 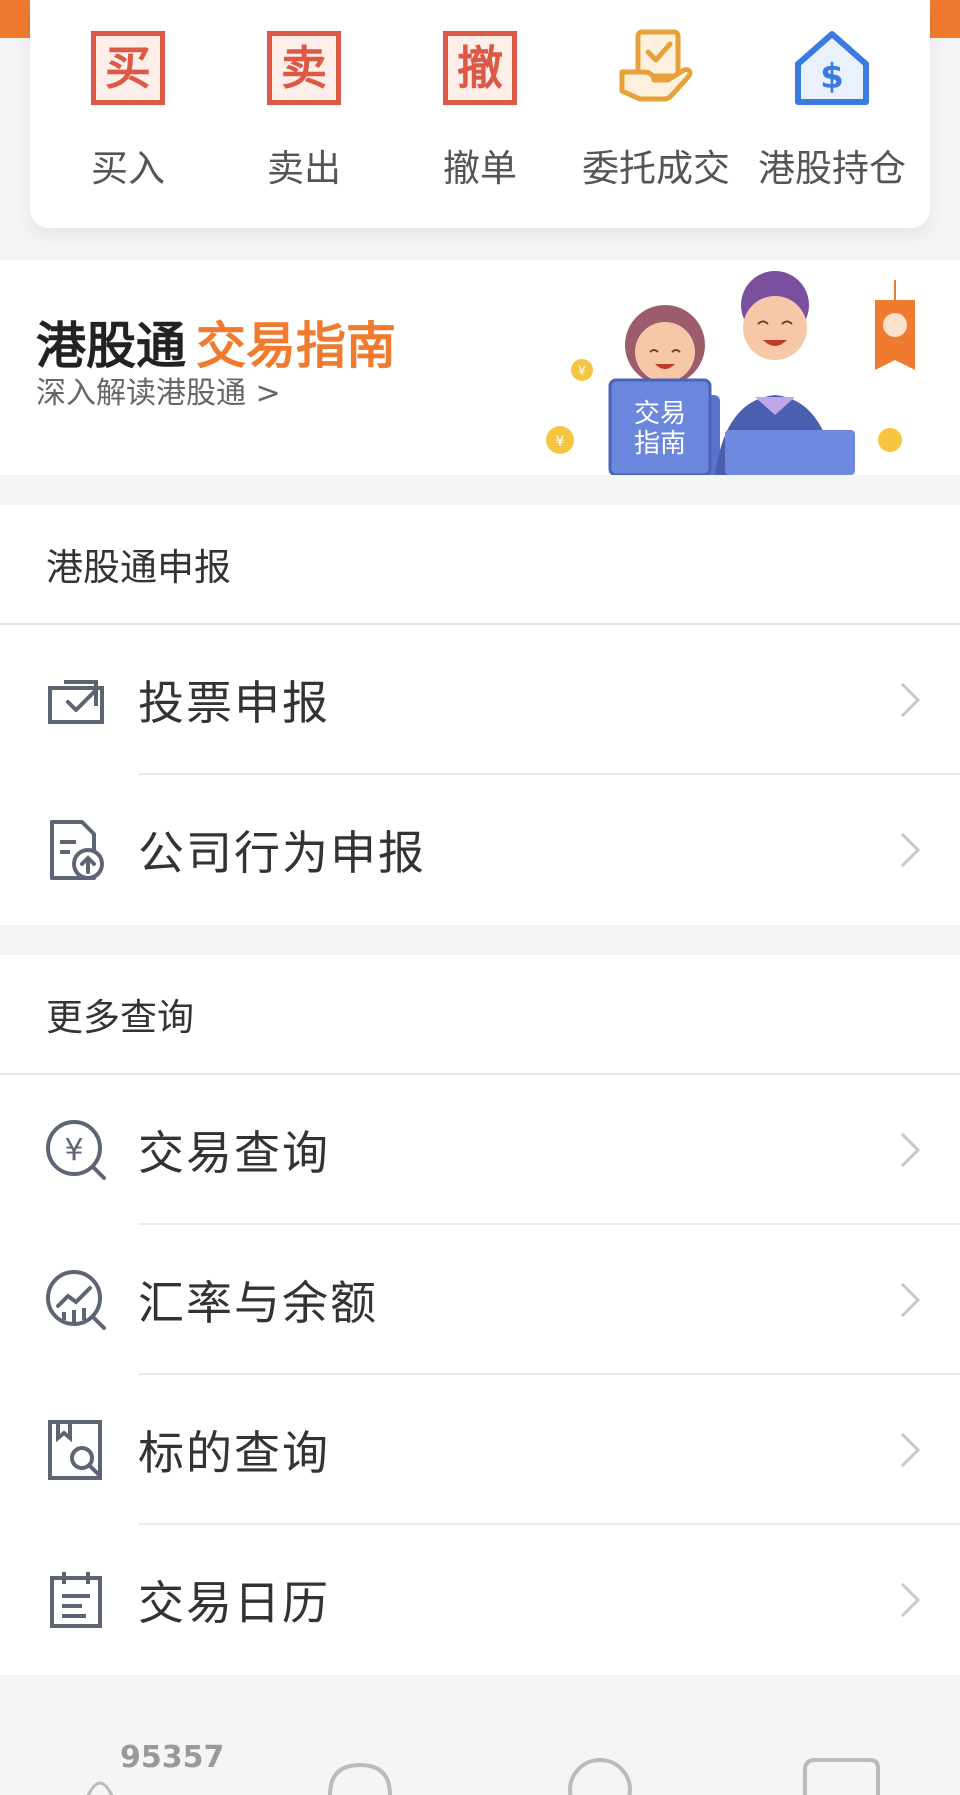 What do you see at coordinates (76, 1450) in the screenshot?
I see `bookmark-search-icon` at bounding box center [76, 1450].